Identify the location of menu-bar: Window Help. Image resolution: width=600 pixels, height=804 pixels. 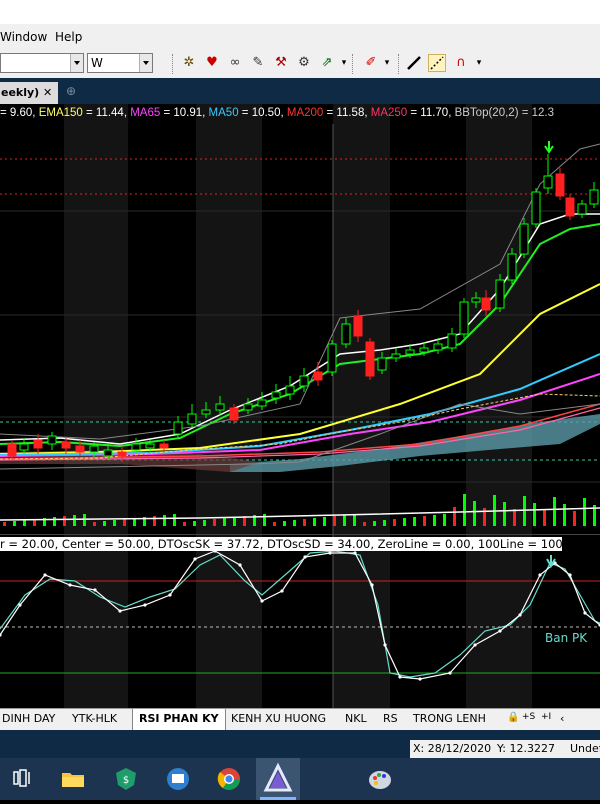
(300, 37).